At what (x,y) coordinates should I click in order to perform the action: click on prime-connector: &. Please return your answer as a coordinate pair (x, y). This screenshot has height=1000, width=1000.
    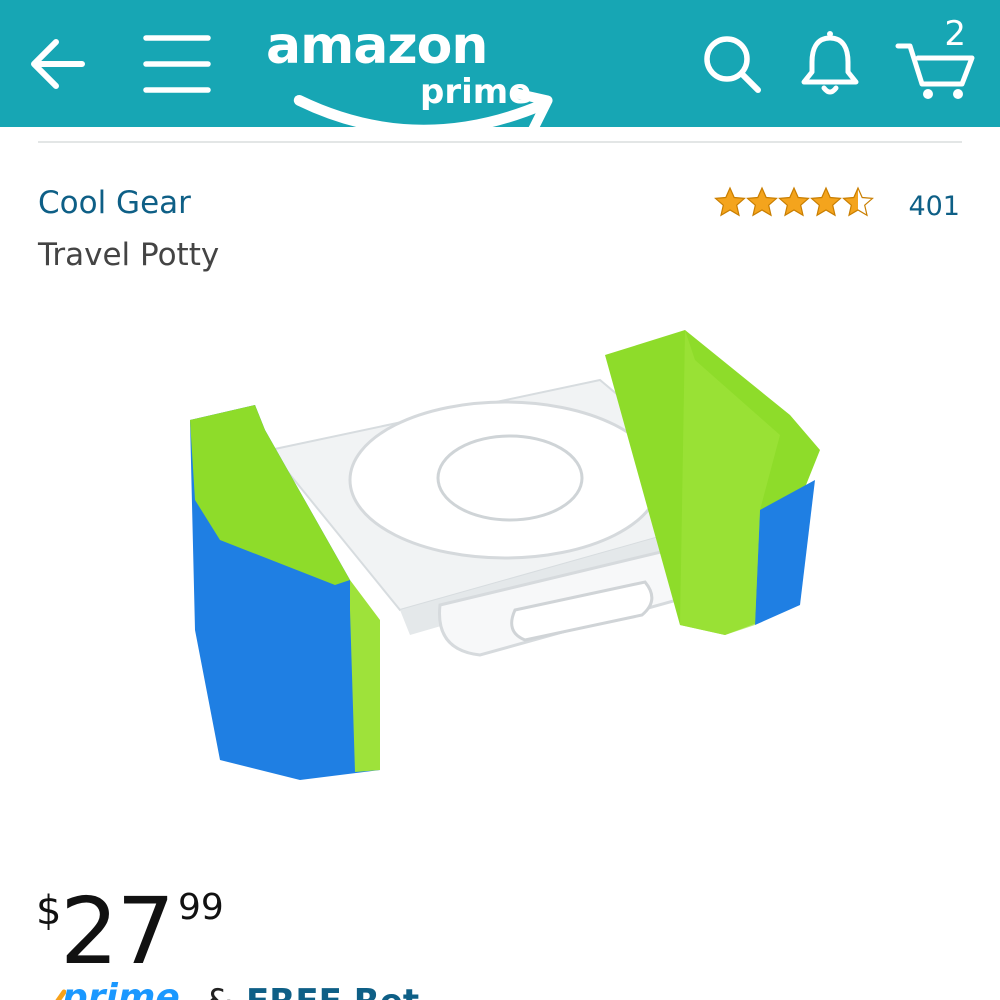
    Looking at the image, I should click on (219, 991).